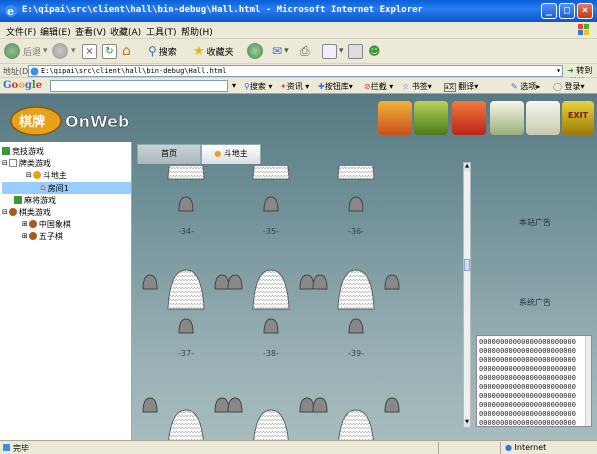 The width and height of the screenshot is (597, 454). What do you see at coordinates (64, 51) in the screenshot?
I see `forward-button: ▾` at bounding box center [64, 51].